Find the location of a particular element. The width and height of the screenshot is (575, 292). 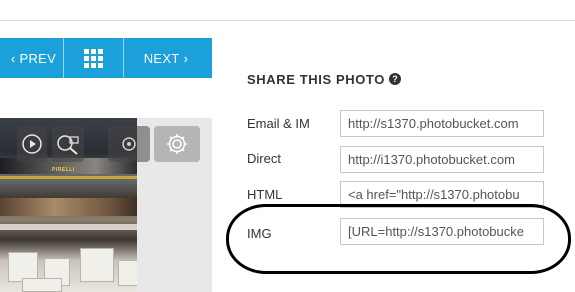

html-code-field is located at coordinates (442, 194).